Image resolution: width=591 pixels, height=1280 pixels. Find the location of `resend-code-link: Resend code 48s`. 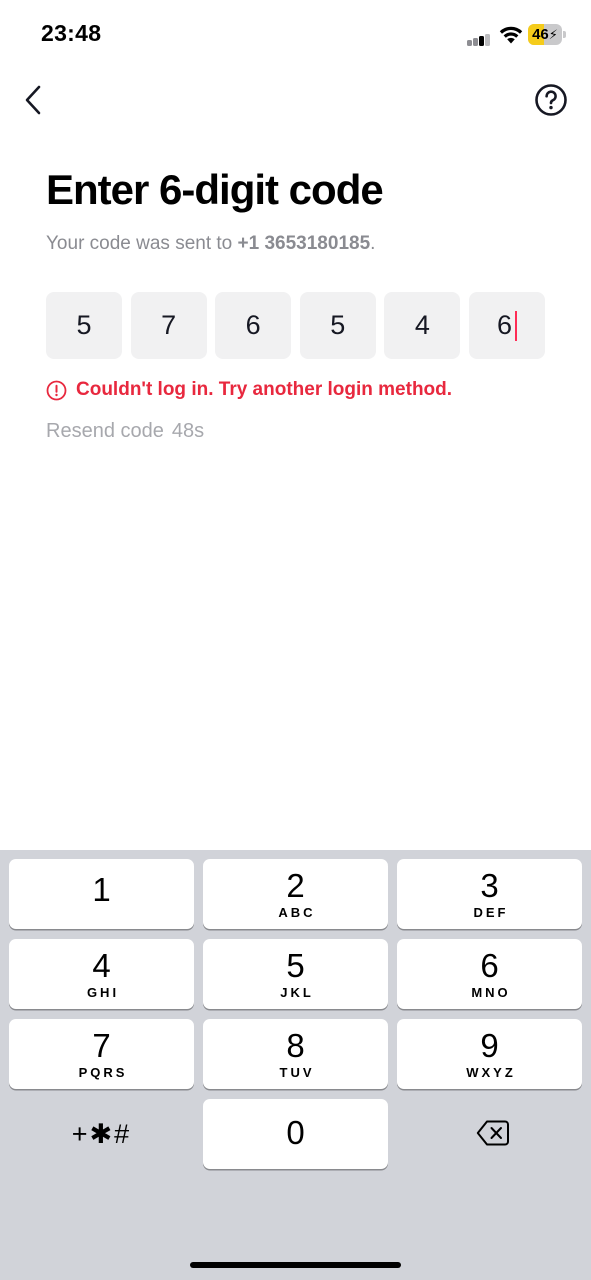

resend-code-link: Resend code 48s is located at coordinates (125, 431).